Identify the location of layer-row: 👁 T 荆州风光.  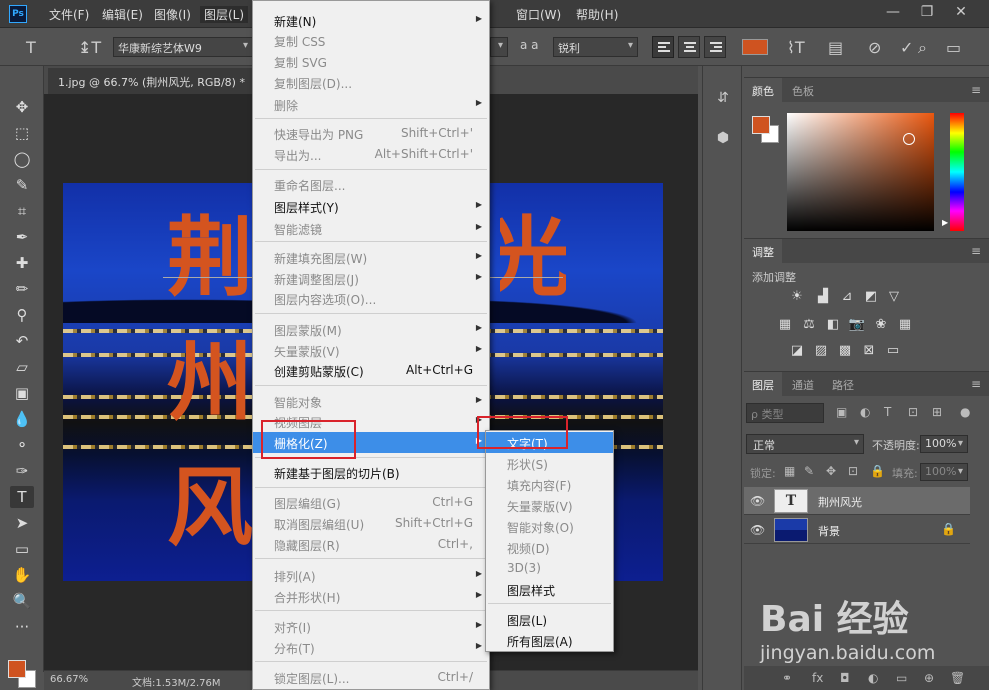
(857, 501).